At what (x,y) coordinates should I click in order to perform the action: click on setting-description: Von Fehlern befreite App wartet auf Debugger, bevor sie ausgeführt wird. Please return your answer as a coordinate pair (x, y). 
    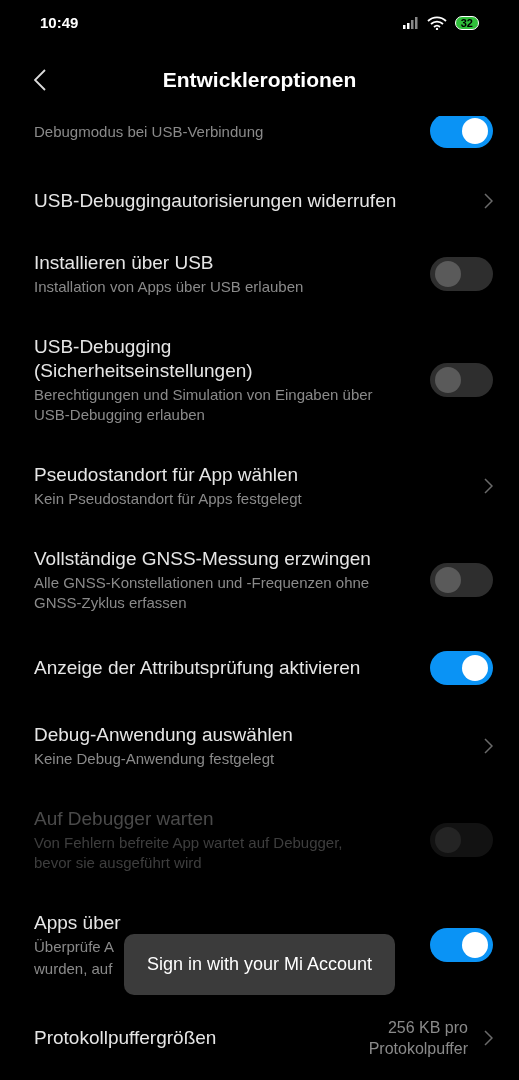
    Looking at the image, I should click on (189, 853).